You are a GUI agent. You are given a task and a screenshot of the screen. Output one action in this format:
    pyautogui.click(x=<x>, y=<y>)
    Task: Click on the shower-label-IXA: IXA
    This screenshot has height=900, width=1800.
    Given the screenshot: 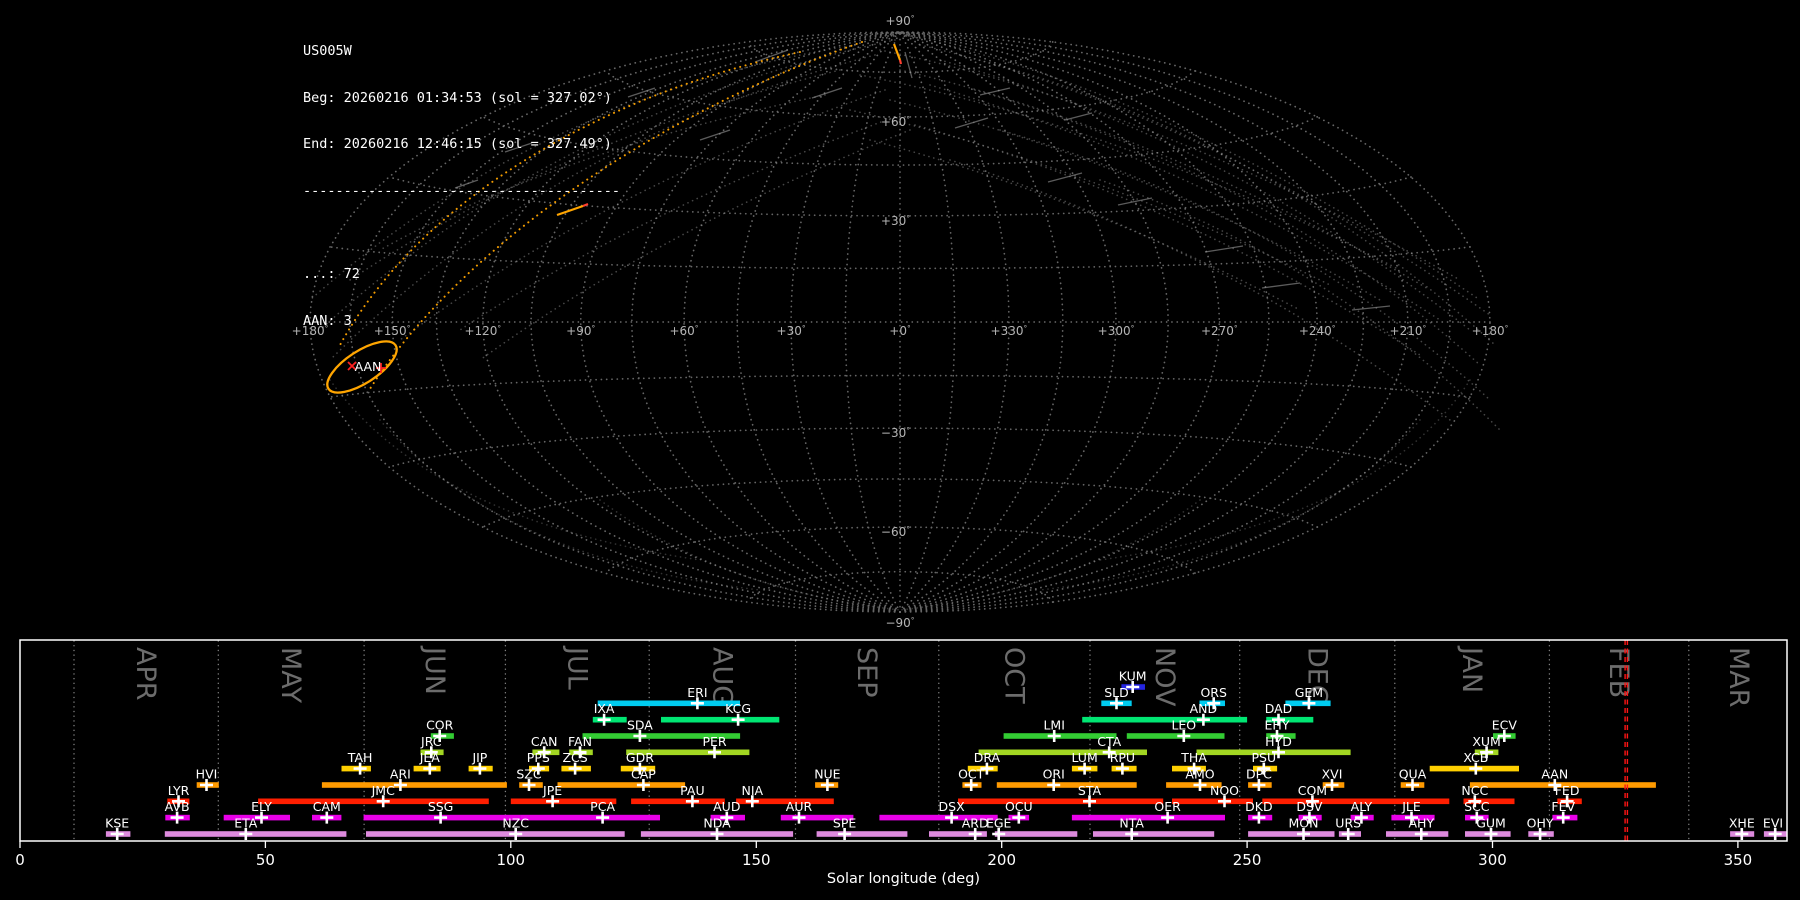 What is the action you would take?
    pyautogui.click(x=604, y=708)
    